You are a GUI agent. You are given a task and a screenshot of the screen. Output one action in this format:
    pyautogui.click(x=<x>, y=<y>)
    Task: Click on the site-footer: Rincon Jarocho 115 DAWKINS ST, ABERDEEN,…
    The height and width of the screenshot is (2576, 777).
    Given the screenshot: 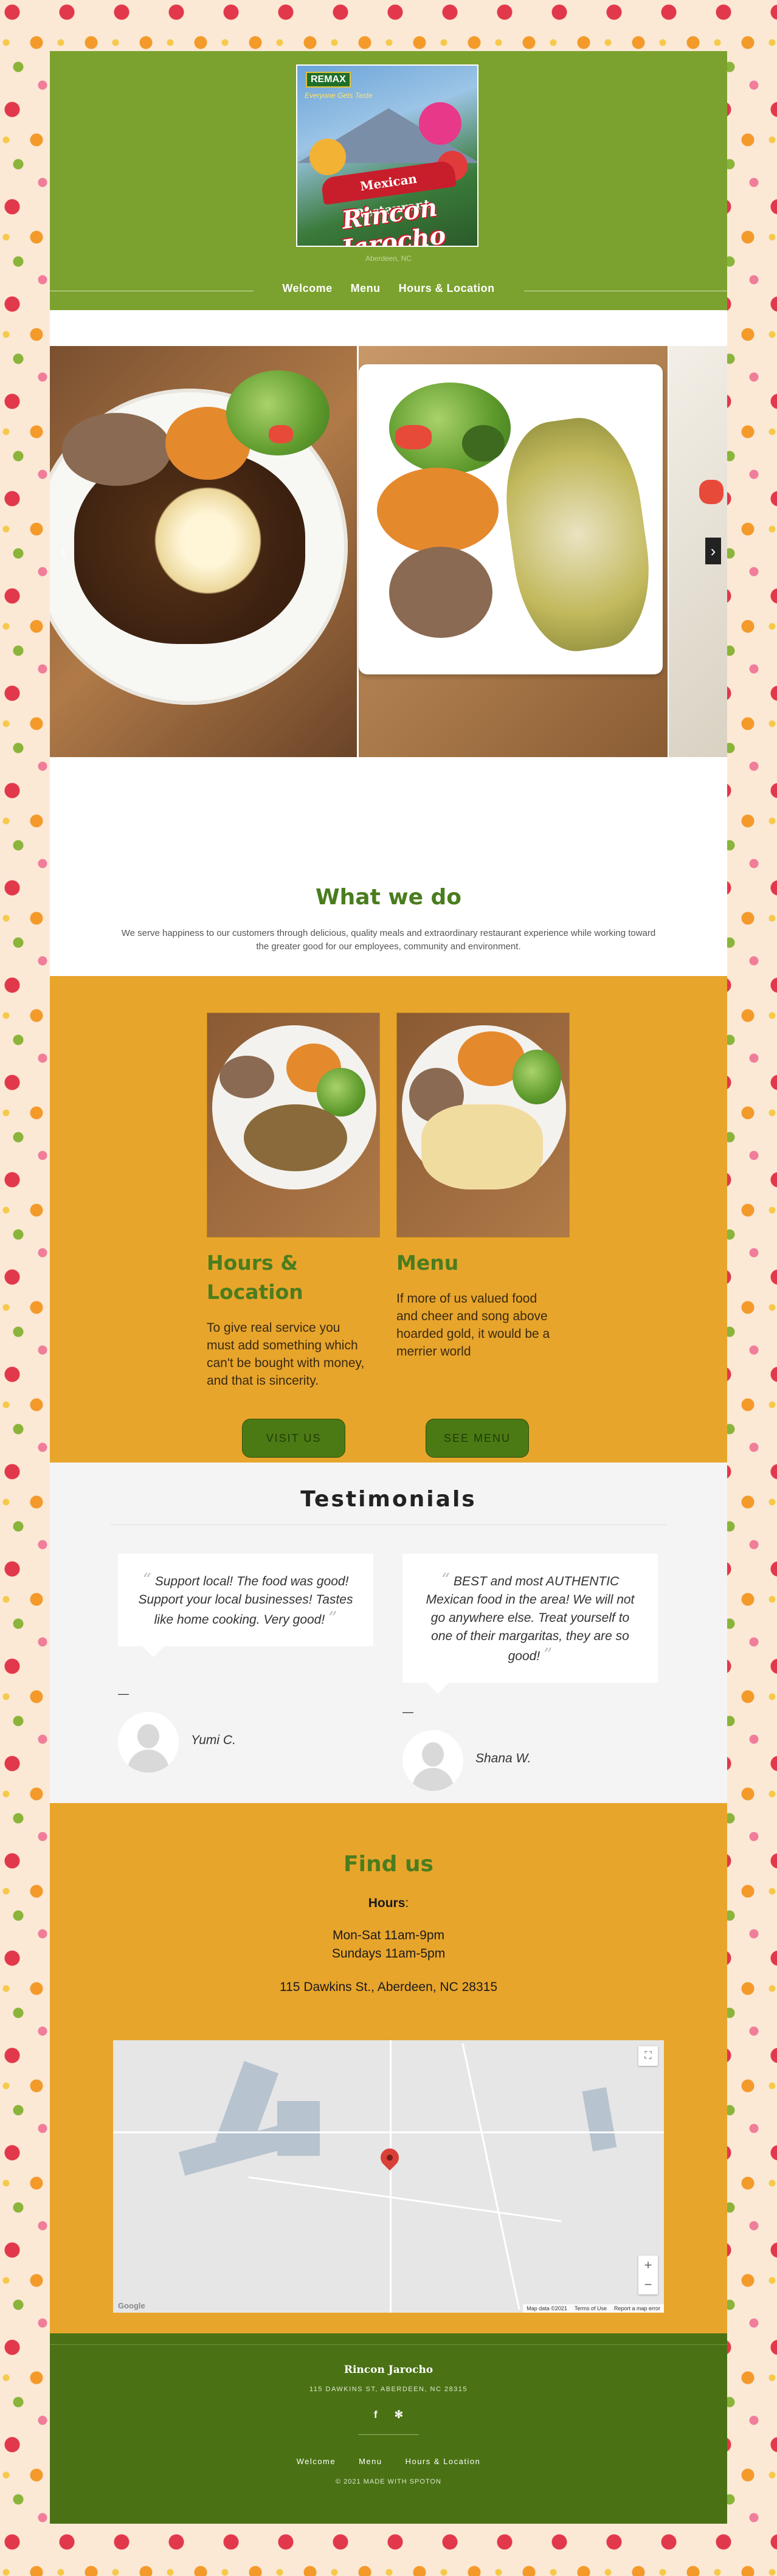 What is the action you would take?
    pyautogui.click(x=388, y=2428)
    